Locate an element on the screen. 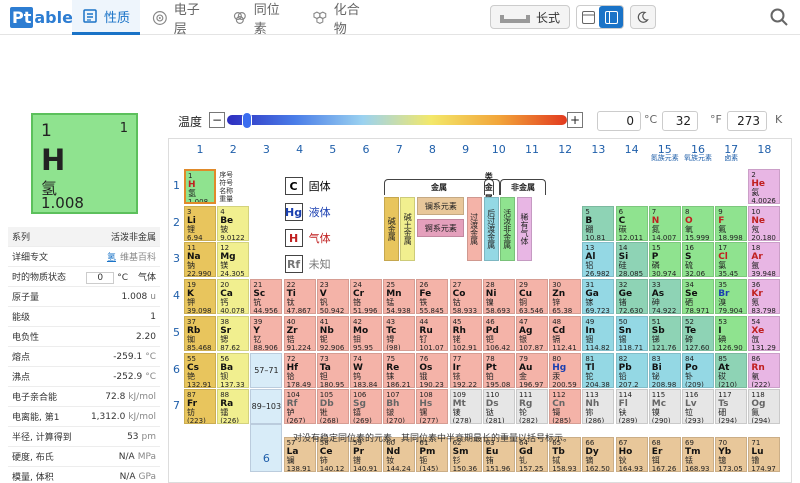 The image size is (800, 483). wiki-link: 氢 is located at coordinates (111, 258).